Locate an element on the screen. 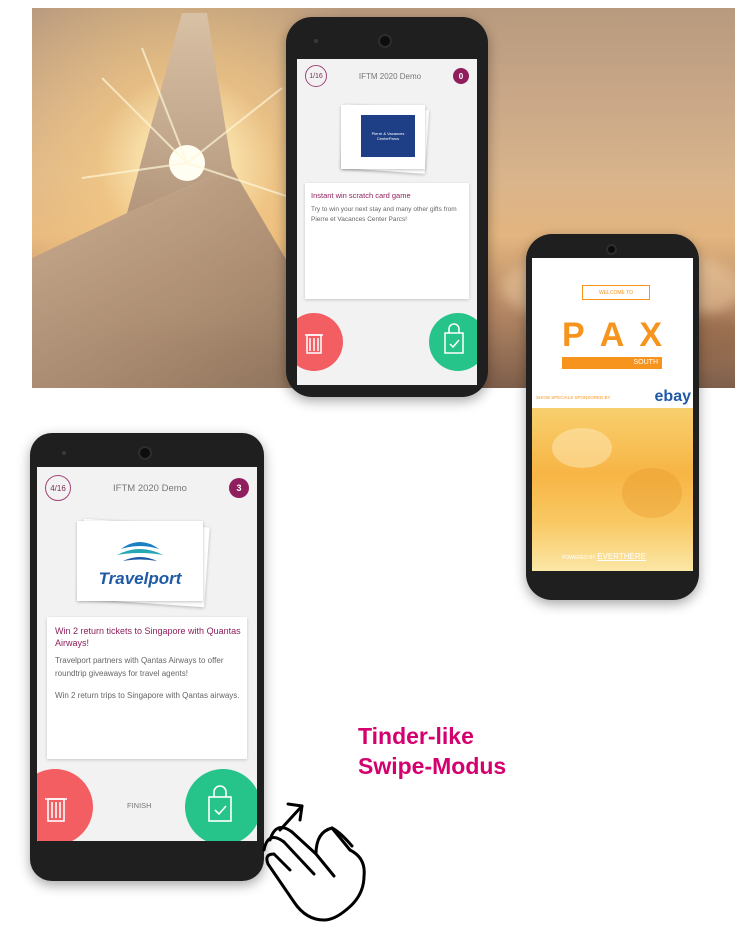  finish-button: FINISH is located at coordinates (139, 805).